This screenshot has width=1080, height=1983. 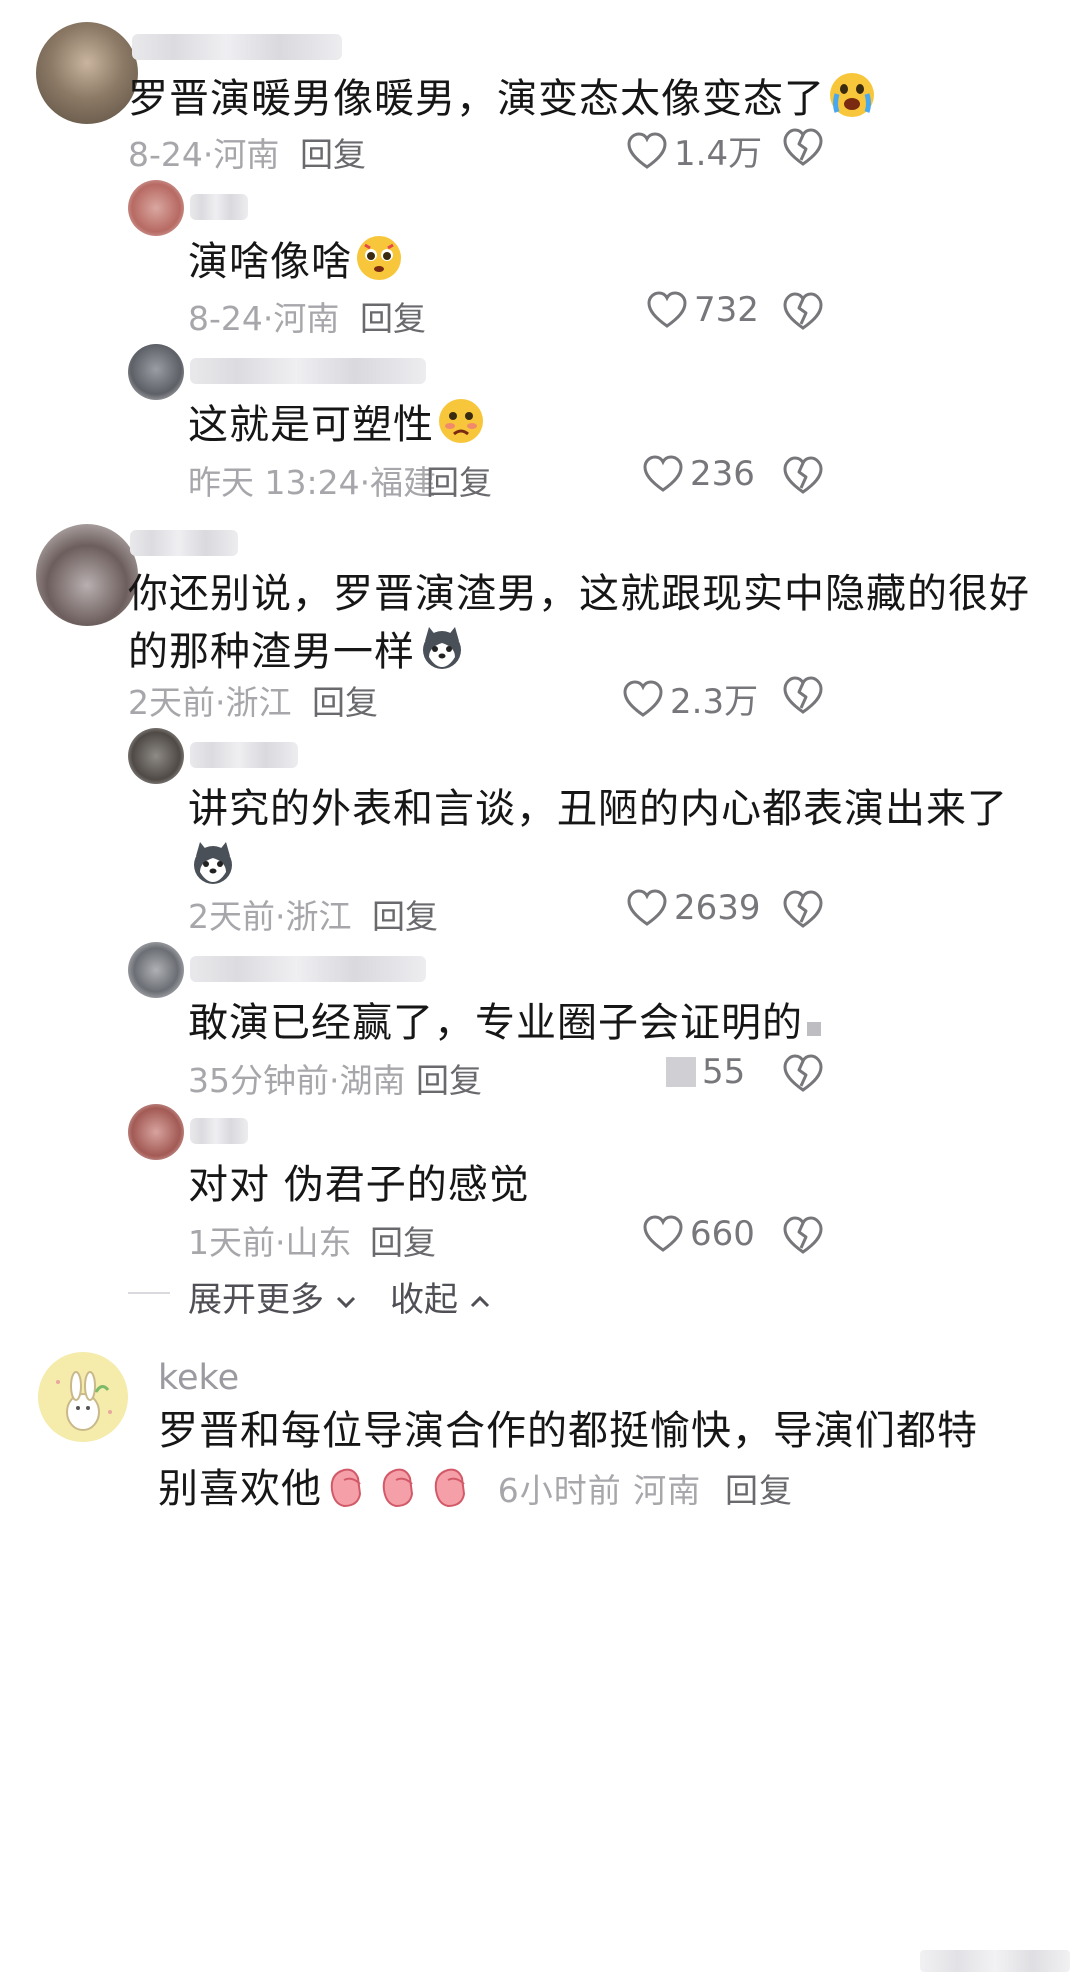 I want to click on comment-text: 演啥像啥, so click(x=296, y=262).